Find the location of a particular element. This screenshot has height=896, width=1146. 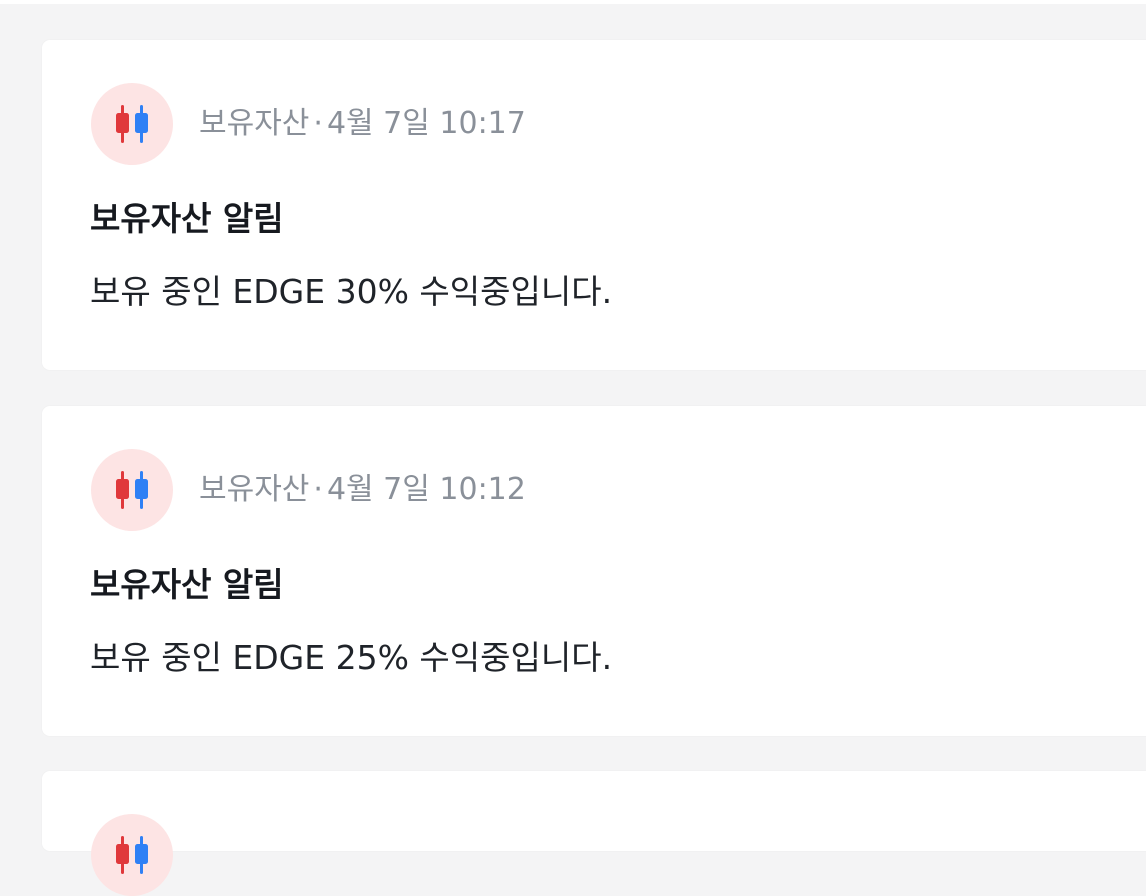

notification-time: 4월 7일 10:17 is located at coordinates (426, 123).